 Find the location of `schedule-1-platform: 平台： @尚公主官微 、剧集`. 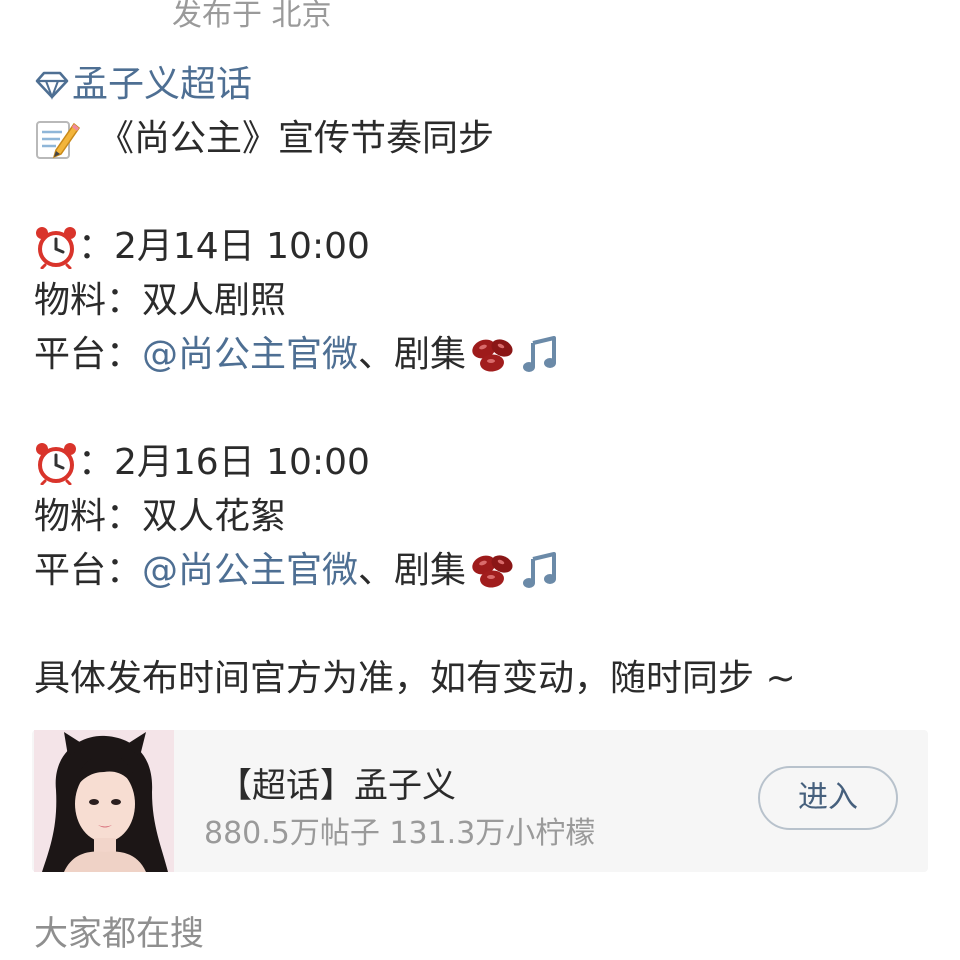

schedule-1-platform: 平台： @尚公主官微 、剧集 is located at coordinates (484, 355).